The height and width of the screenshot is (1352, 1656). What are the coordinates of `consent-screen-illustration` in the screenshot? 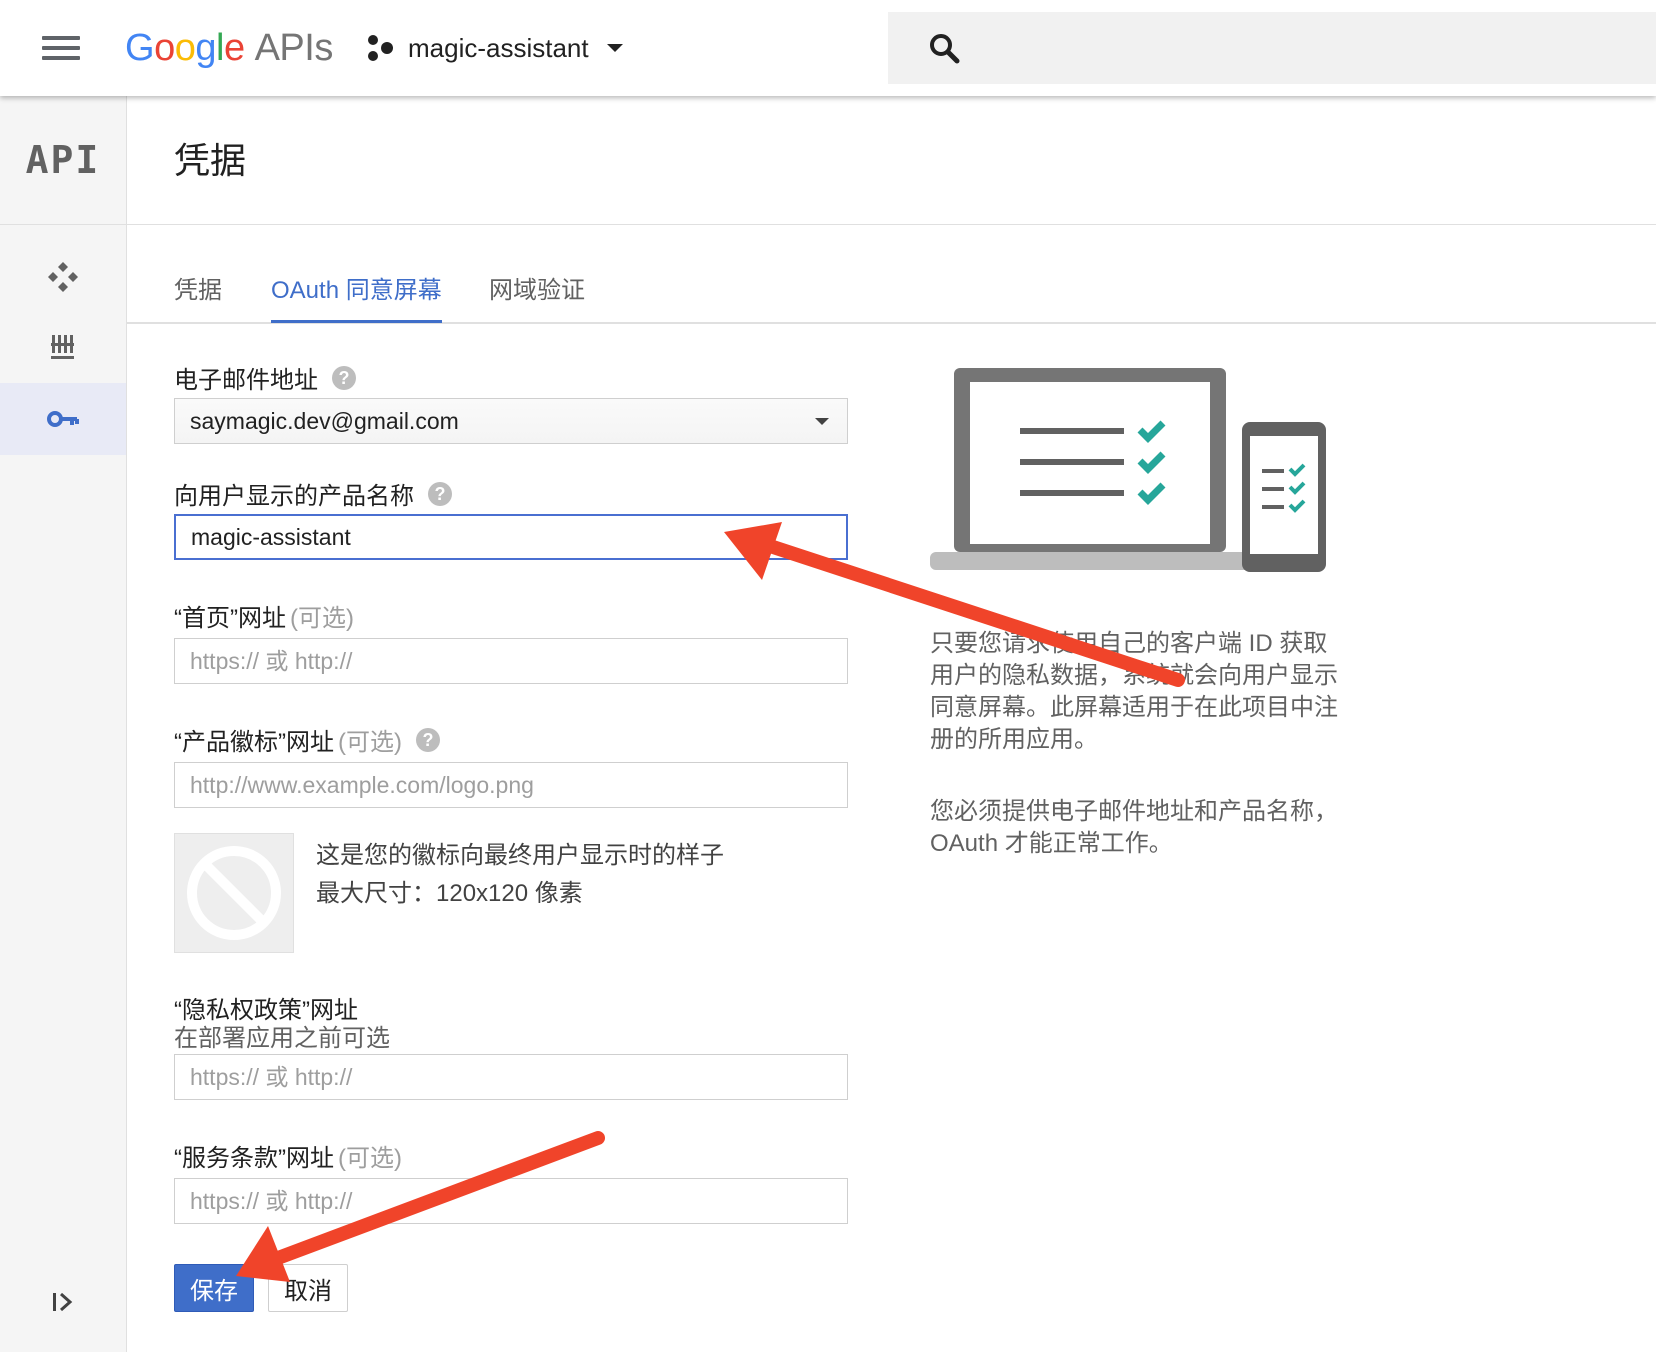 It's located at (1128, 470).